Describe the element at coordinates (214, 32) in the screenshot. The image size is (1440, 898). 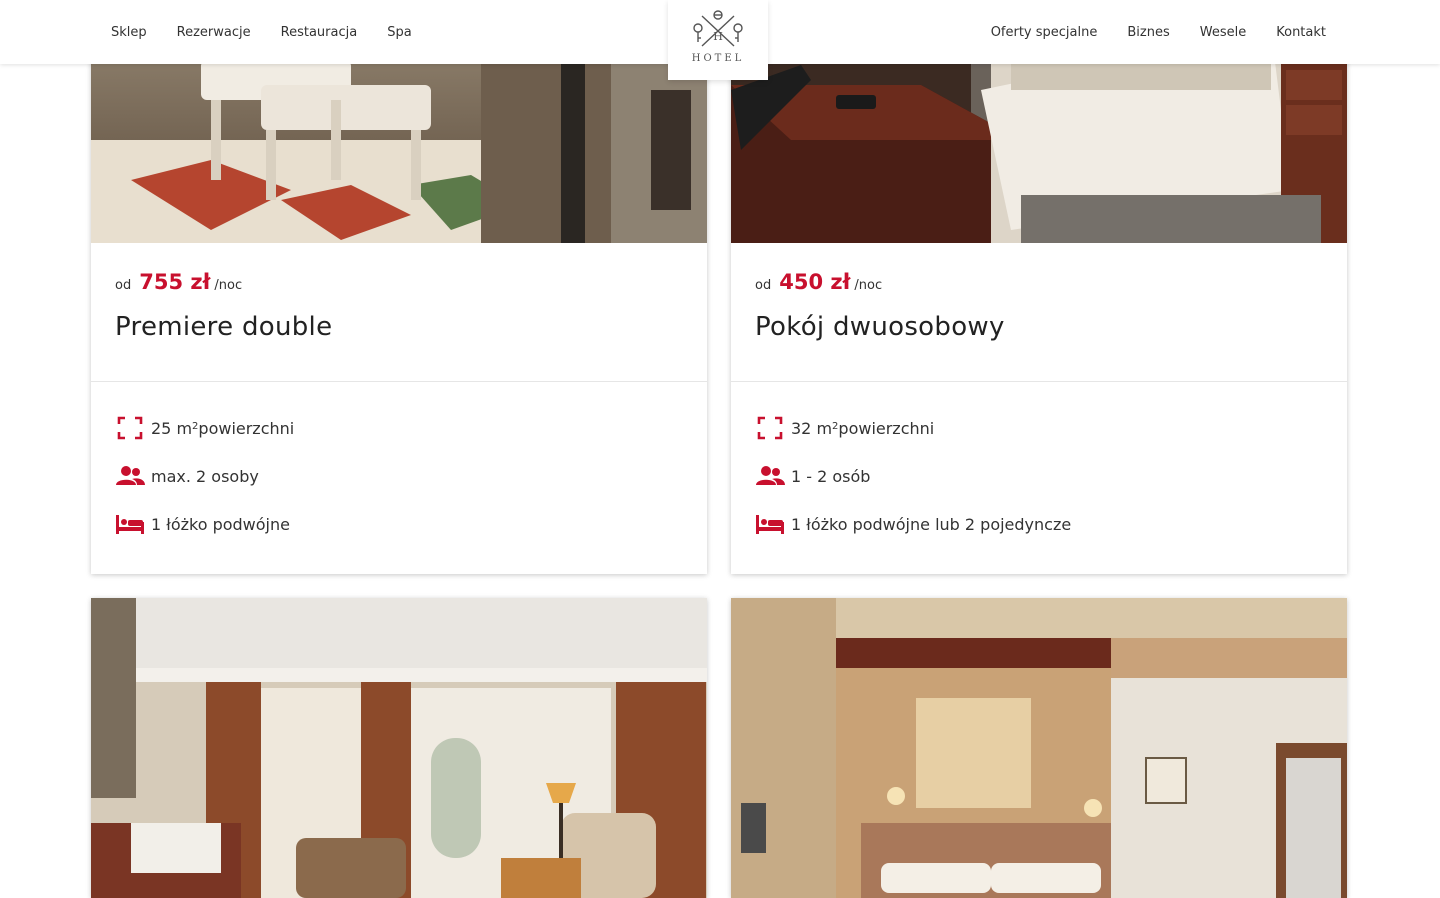
I see `nav-link-rezerwacje: Rezerwacje` at that location.